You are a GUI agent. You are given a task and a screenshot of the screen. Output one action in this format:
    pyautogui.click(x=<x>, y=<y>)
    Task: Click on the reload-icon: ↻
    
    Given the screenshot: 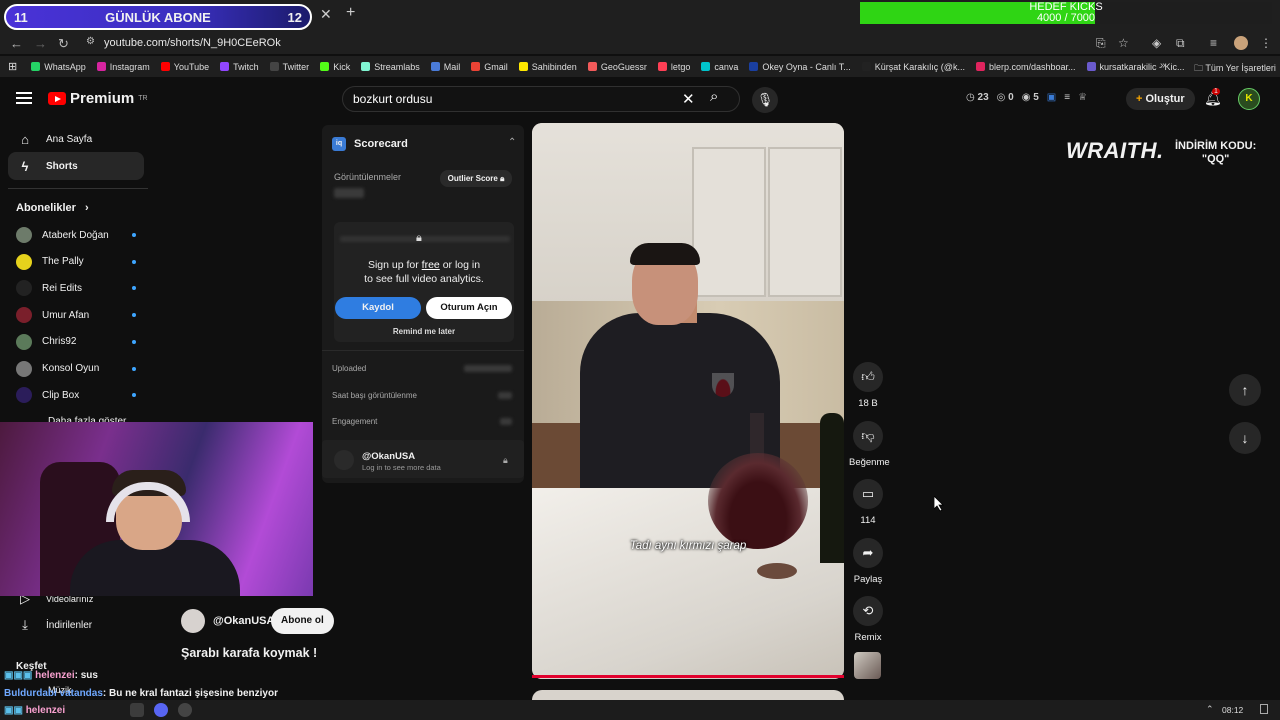 What is the action you would take?
    pyautogui.click(x=63, y=44)
    